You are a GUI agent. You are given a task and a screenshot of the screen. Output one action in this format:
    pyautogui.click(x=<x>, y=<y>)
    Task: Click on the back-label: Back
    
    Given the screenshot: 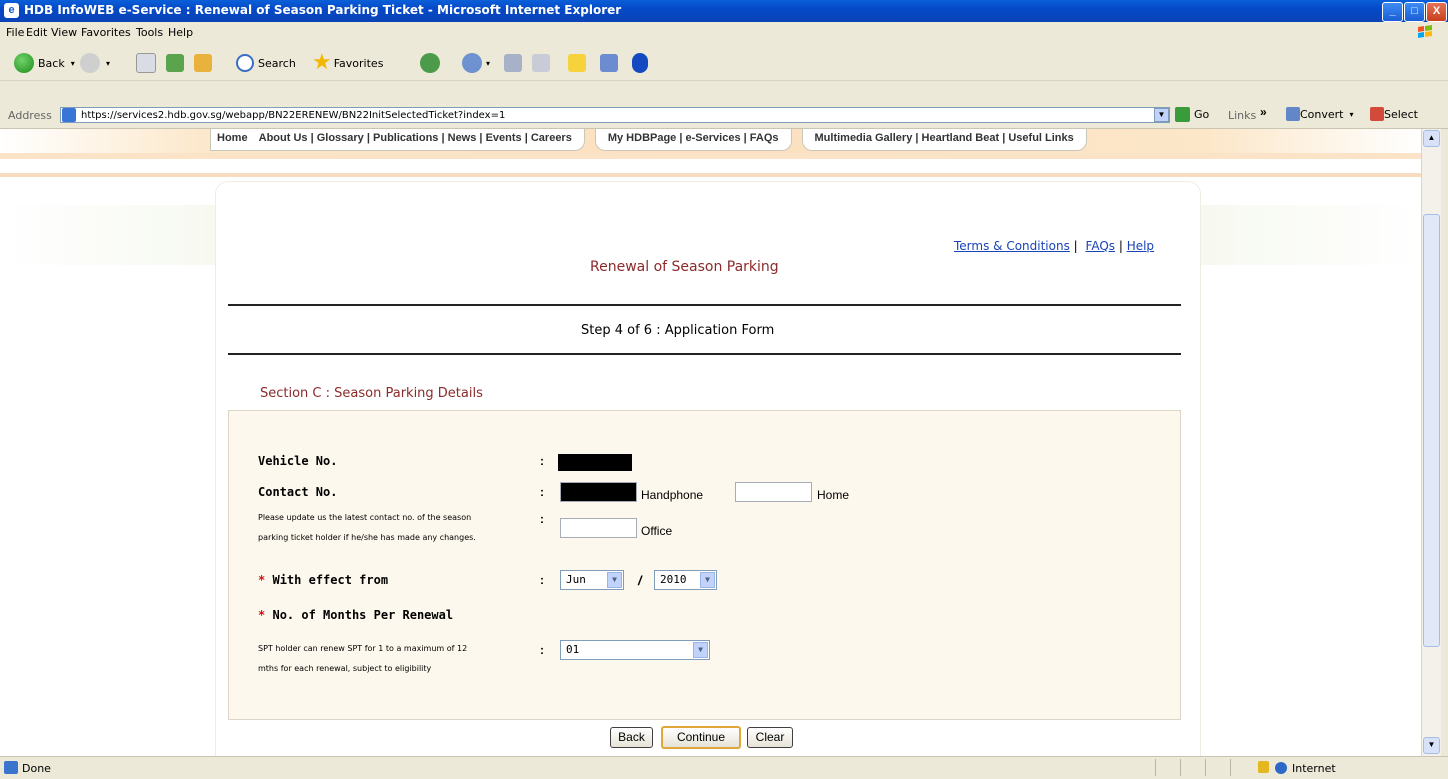 What is the action you would take?
    pyautogui.click(x=51, y=63)
    